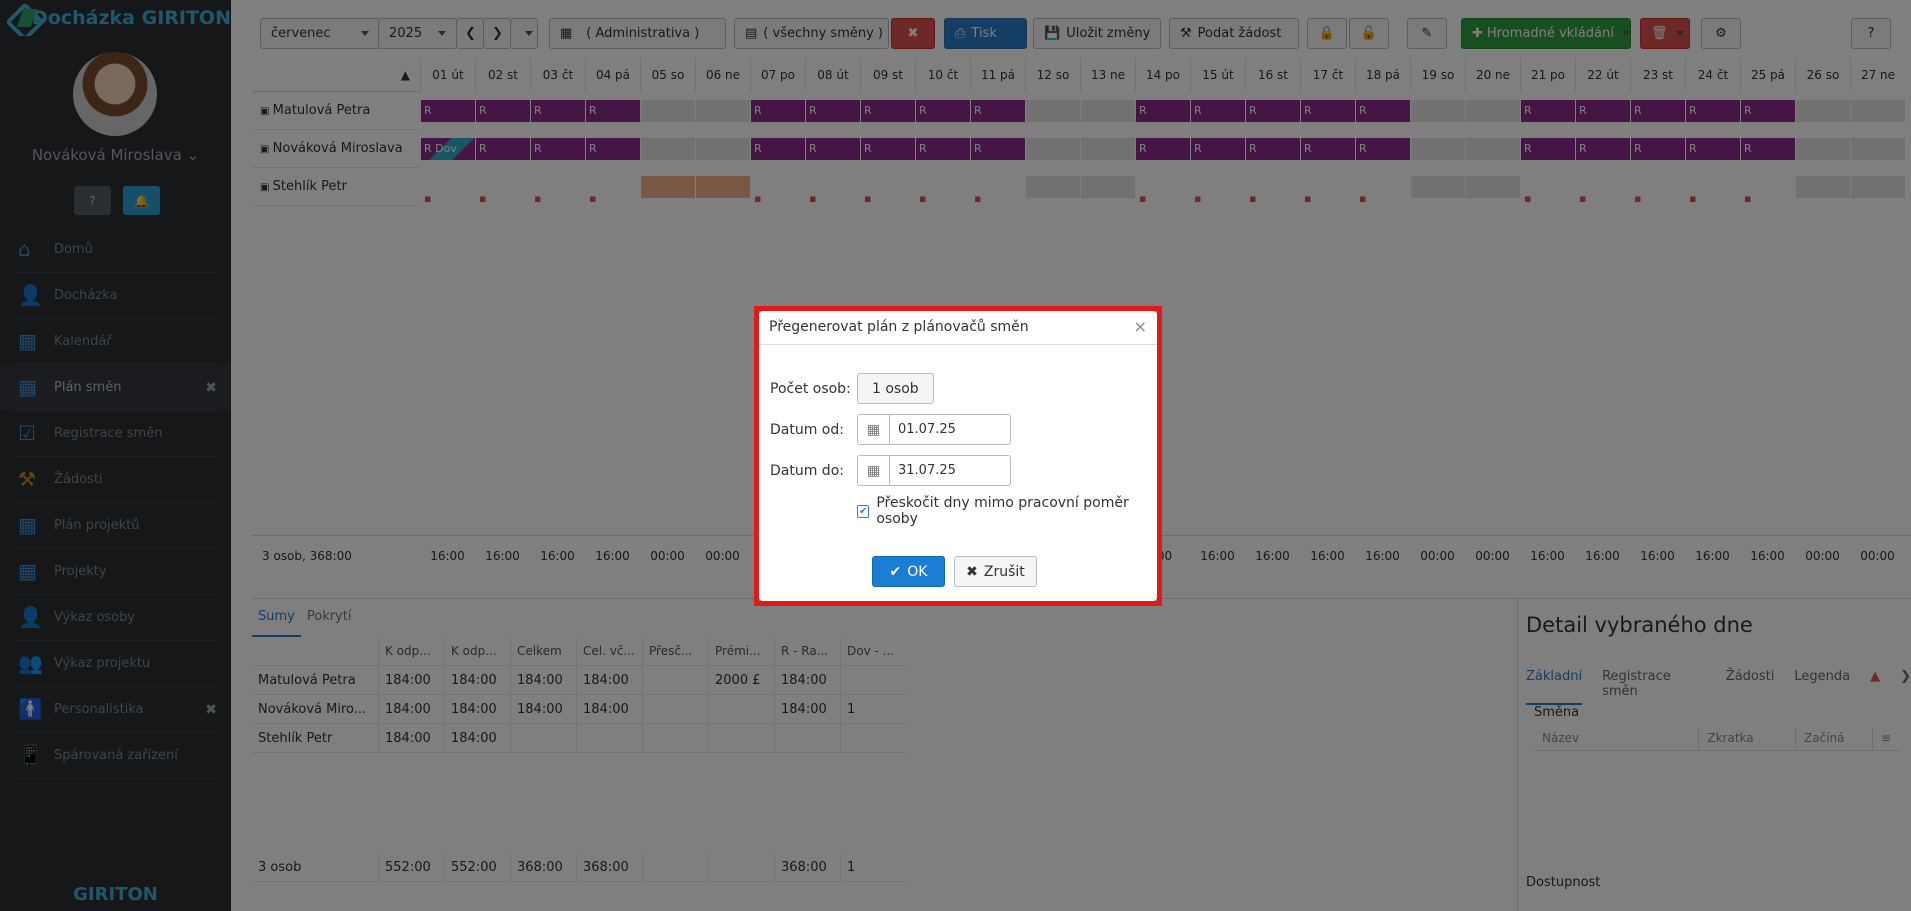 This screenshot has width=1911, height=911. I want to click on date-from-label: Datum od:, so click(807, 429).